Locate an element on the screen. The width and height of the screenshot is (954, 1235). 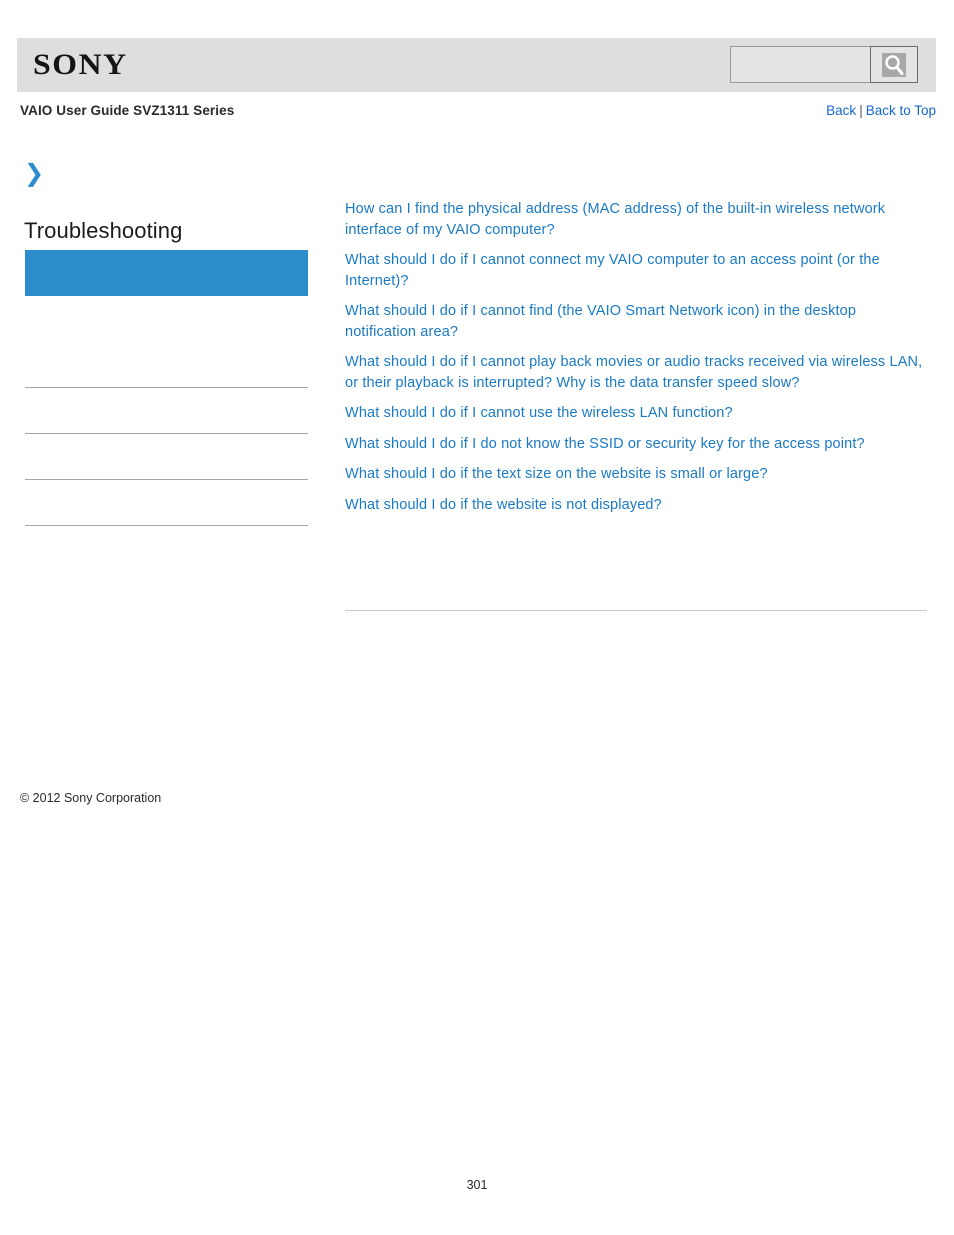
guide-title: VAIO User Guide SVZ1311 Series is located at coordinates (127, 110).